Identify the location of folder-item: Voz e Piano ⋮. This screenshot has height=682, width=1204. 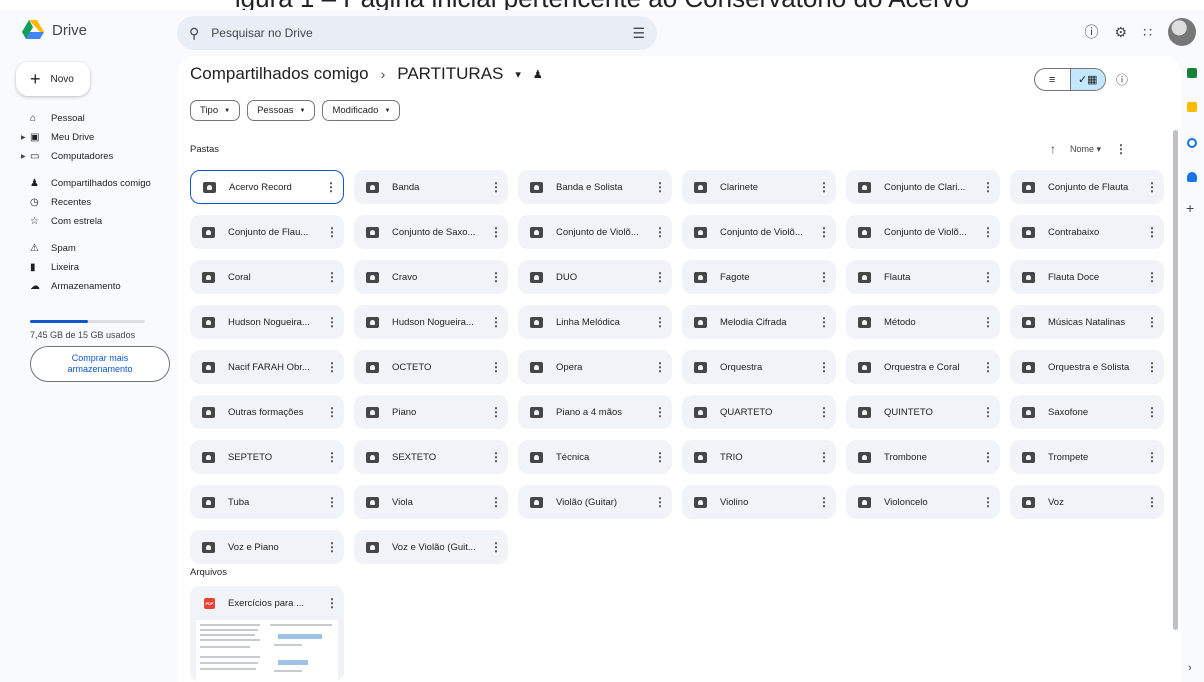
(267, 547).